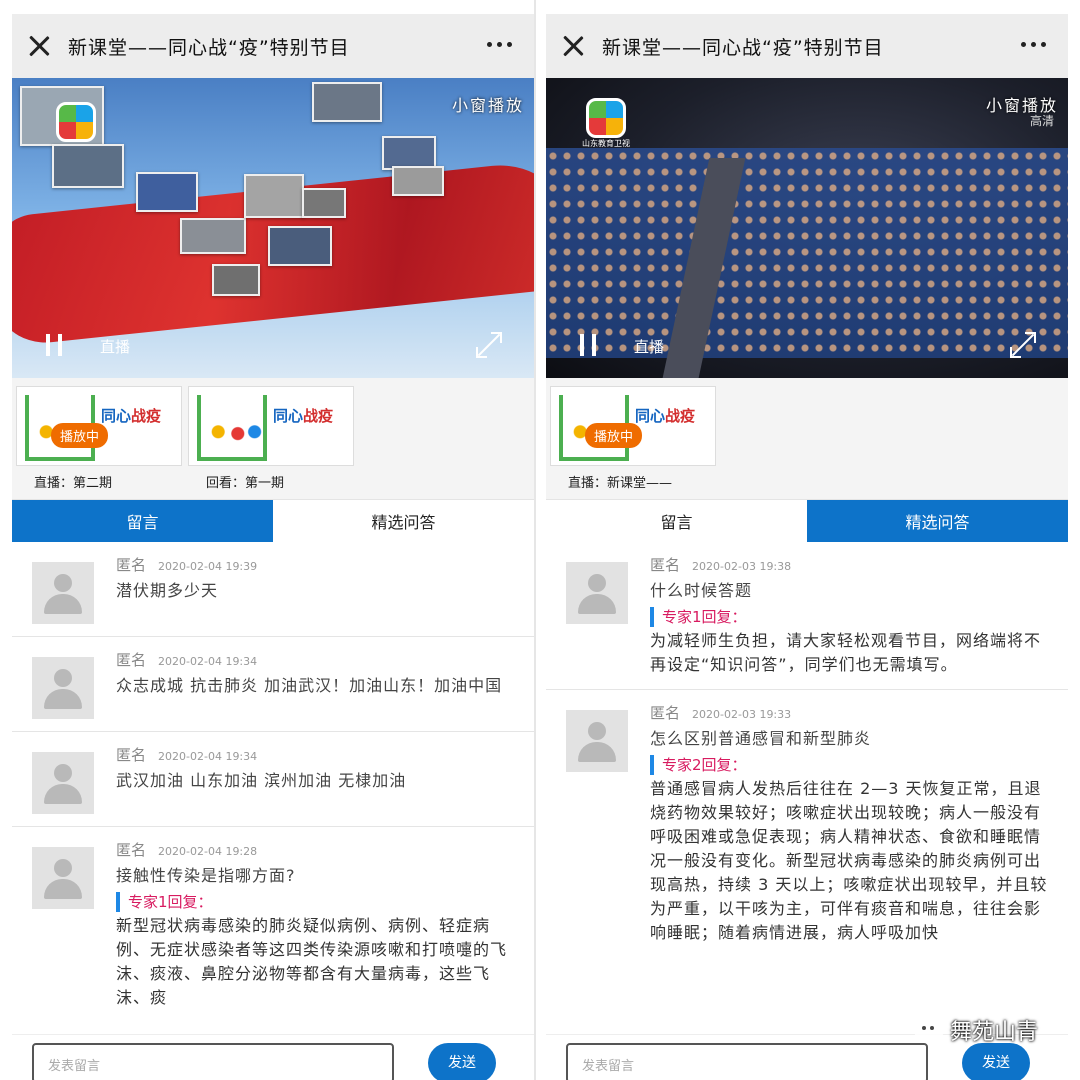  I want to click on expert-reply-label: 专家2回复：, so click(852, 765).